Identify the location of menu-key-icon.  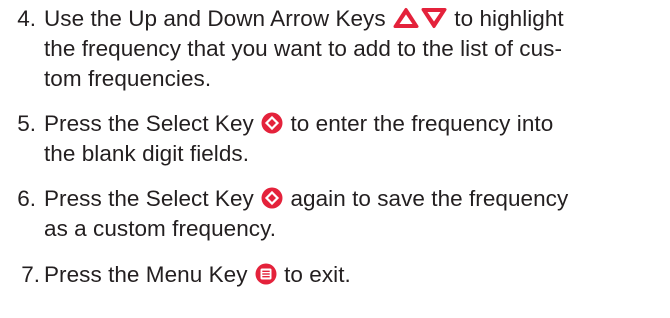
(266, 274).